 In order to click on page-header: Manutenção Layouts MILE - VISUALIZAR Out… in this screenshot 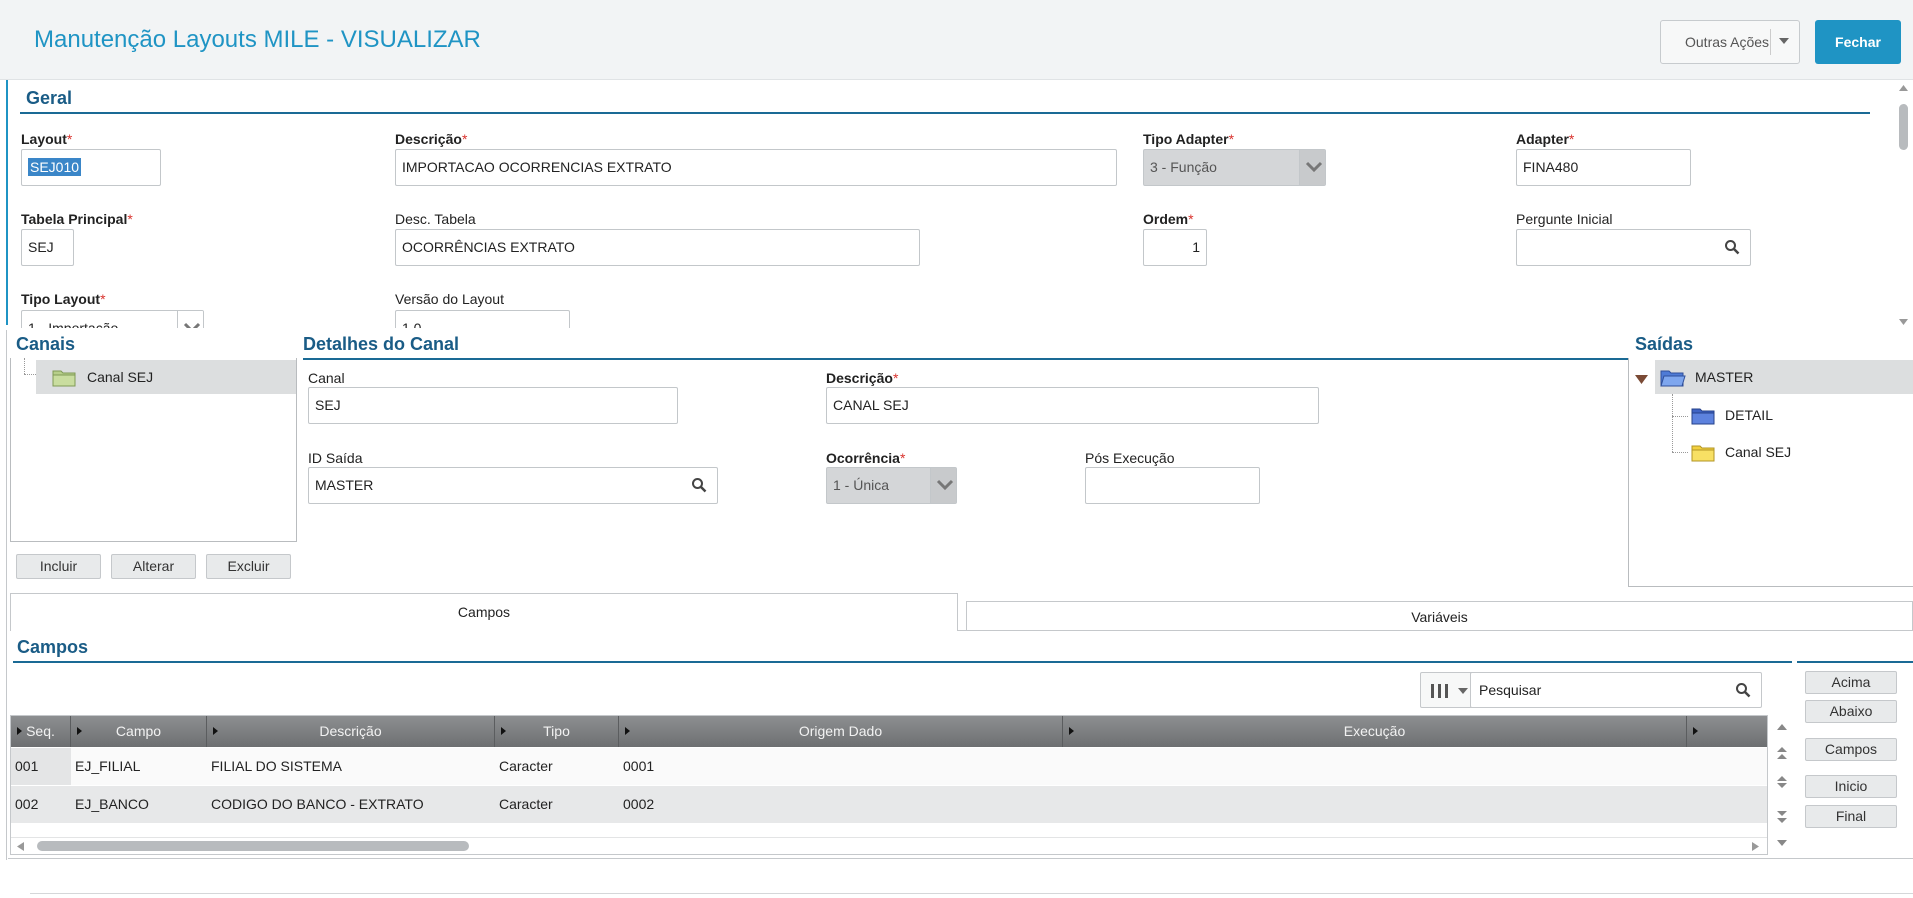, I will do `click(956, 40)`.